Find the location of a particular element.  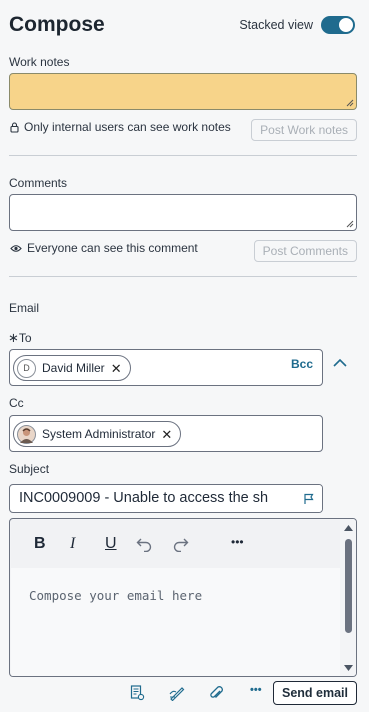

to-label: To is located at coordinates (25, 338).